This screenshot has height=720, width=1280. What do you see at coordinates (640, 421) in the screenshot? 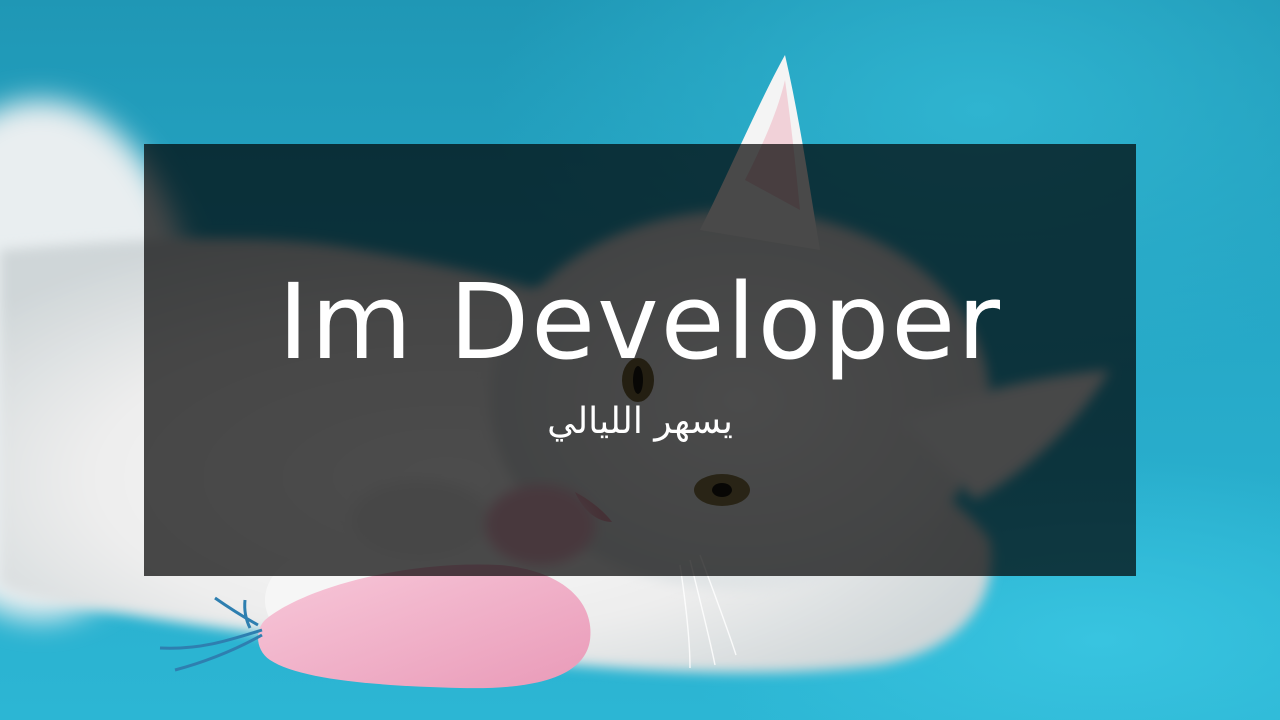
I see `hero-subtitle: يسهر الليالي` at bounding box center [640, 421].